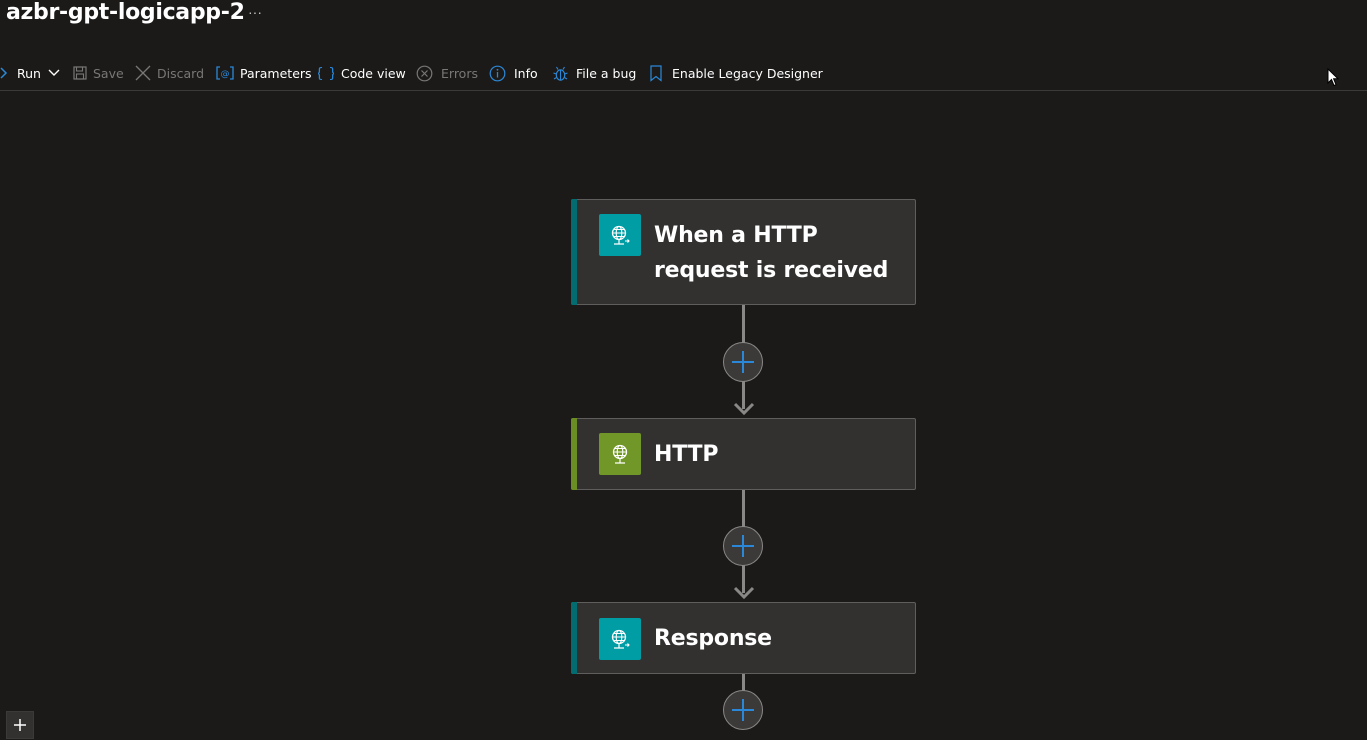 This screenshot has width=1367, height=740. What do you see at coordinates (276, 73) in the screenshot?
I see `parameters-label: Parameters` at bounding box center [276, 73].